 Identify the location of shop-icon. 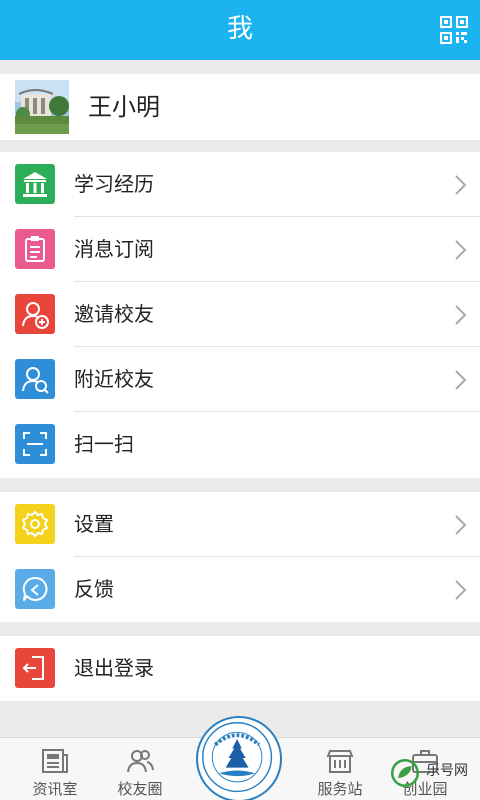
(340, 761).